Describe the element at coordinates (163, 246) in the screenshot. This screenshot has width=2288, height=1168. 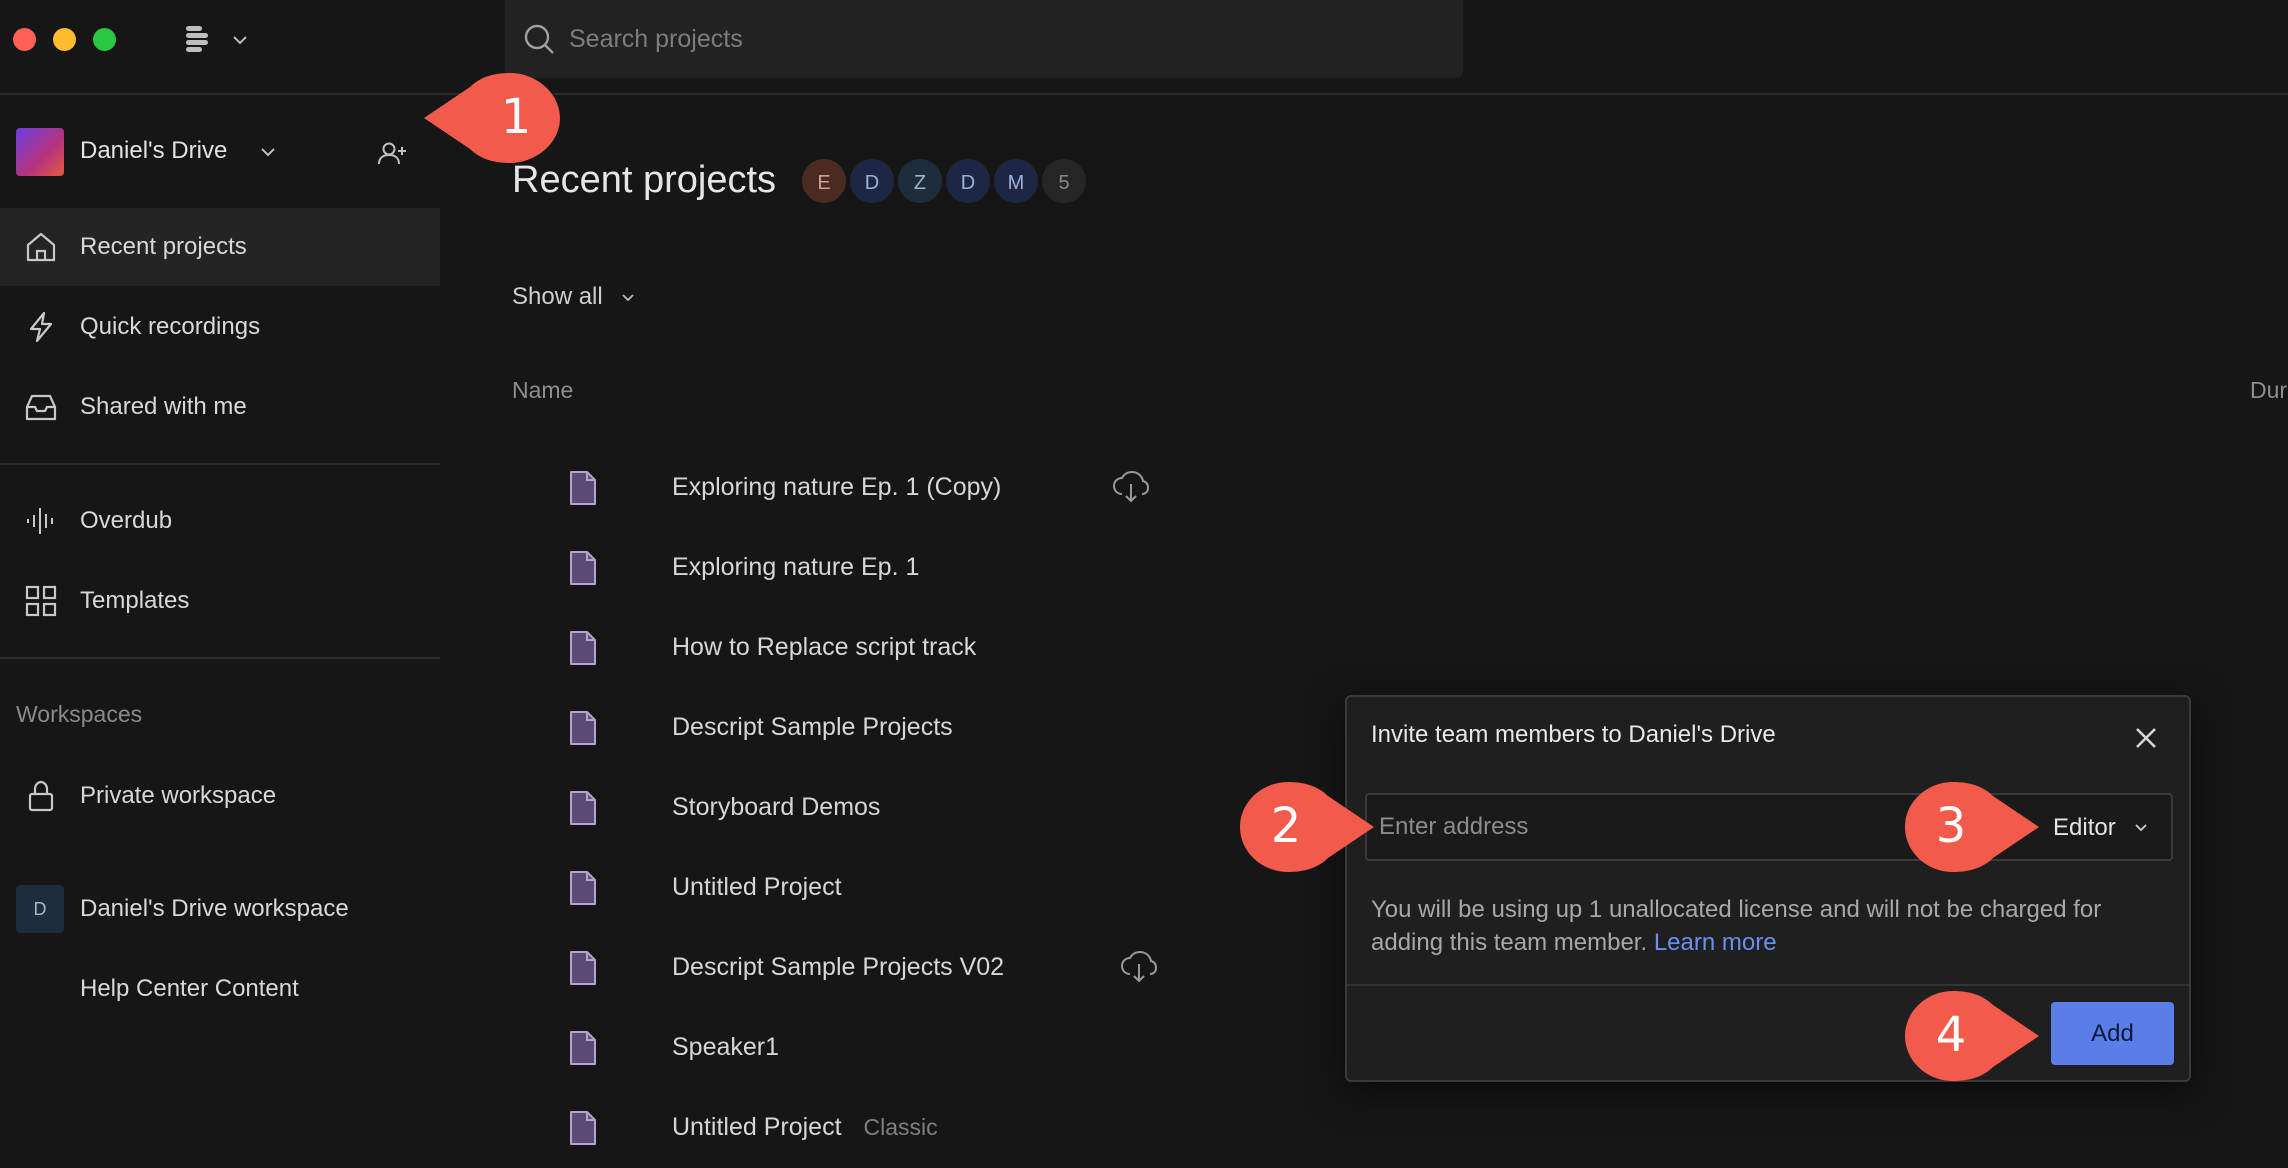
I see `sidebar-item-label: Recent projects` at that location.